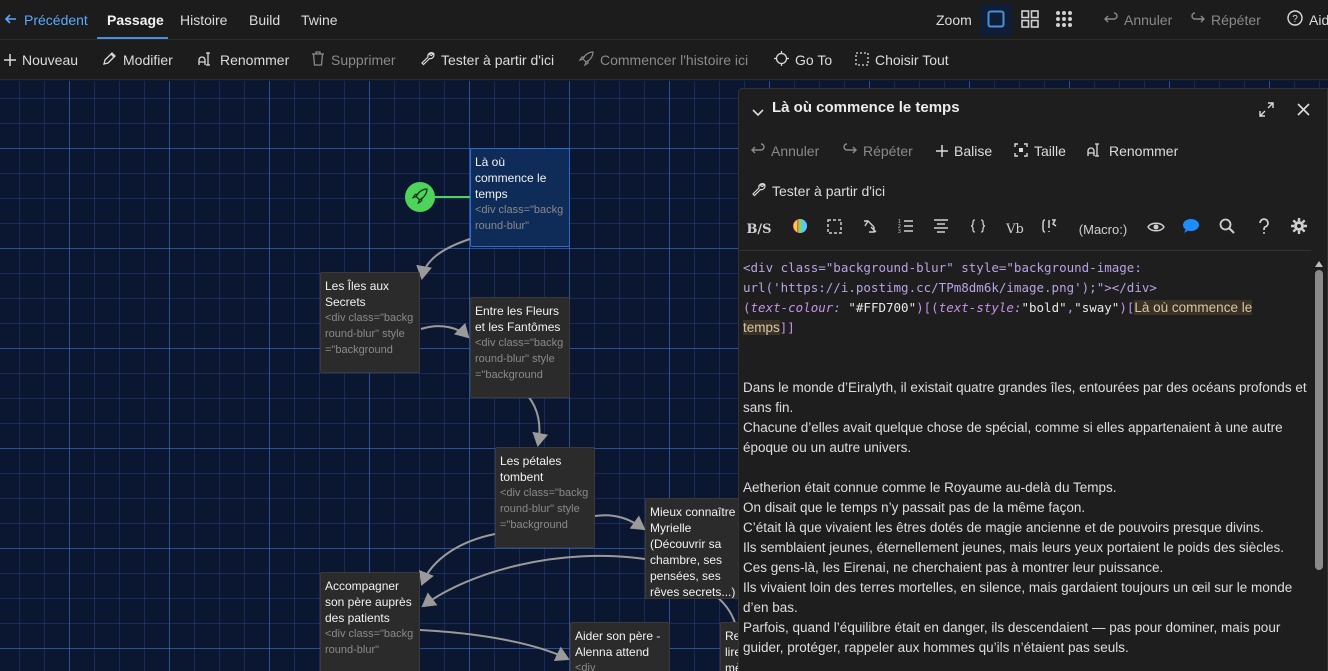 The height and width of the screenshot is (671, 1328). Describe the element at coordinates (899, 231) in the screenshot. I see `svg-text: 3` at that location.